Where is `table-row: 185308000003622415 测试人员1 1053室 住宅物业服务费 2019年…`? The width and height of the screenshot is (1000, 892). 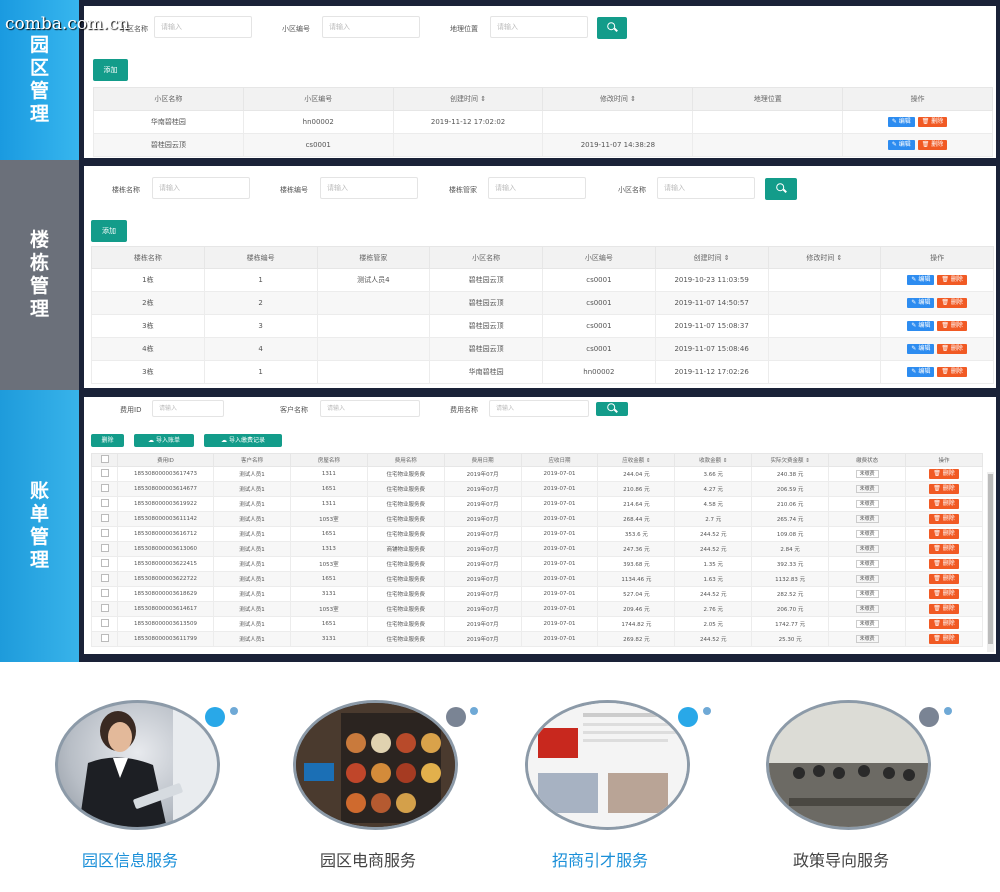
table-row: 185308000003622415 测试人员1 1053室 住宅物业服务费 2019年… is located at coordinates (537, 564).